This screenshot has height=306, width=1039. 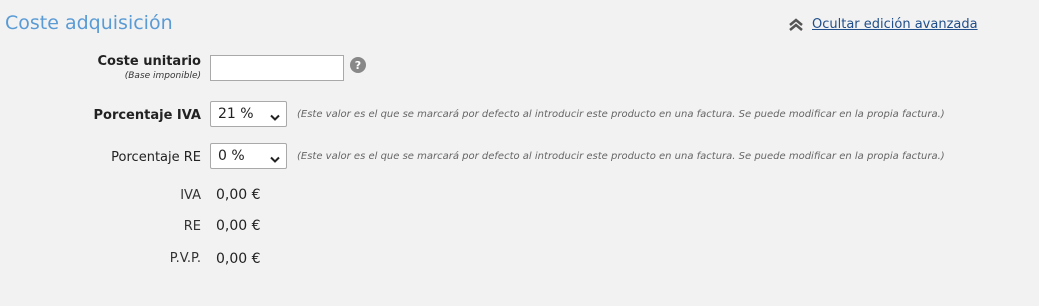 I want to click on pvp-total-value: 0,00 €, so click(x=238, y=259).